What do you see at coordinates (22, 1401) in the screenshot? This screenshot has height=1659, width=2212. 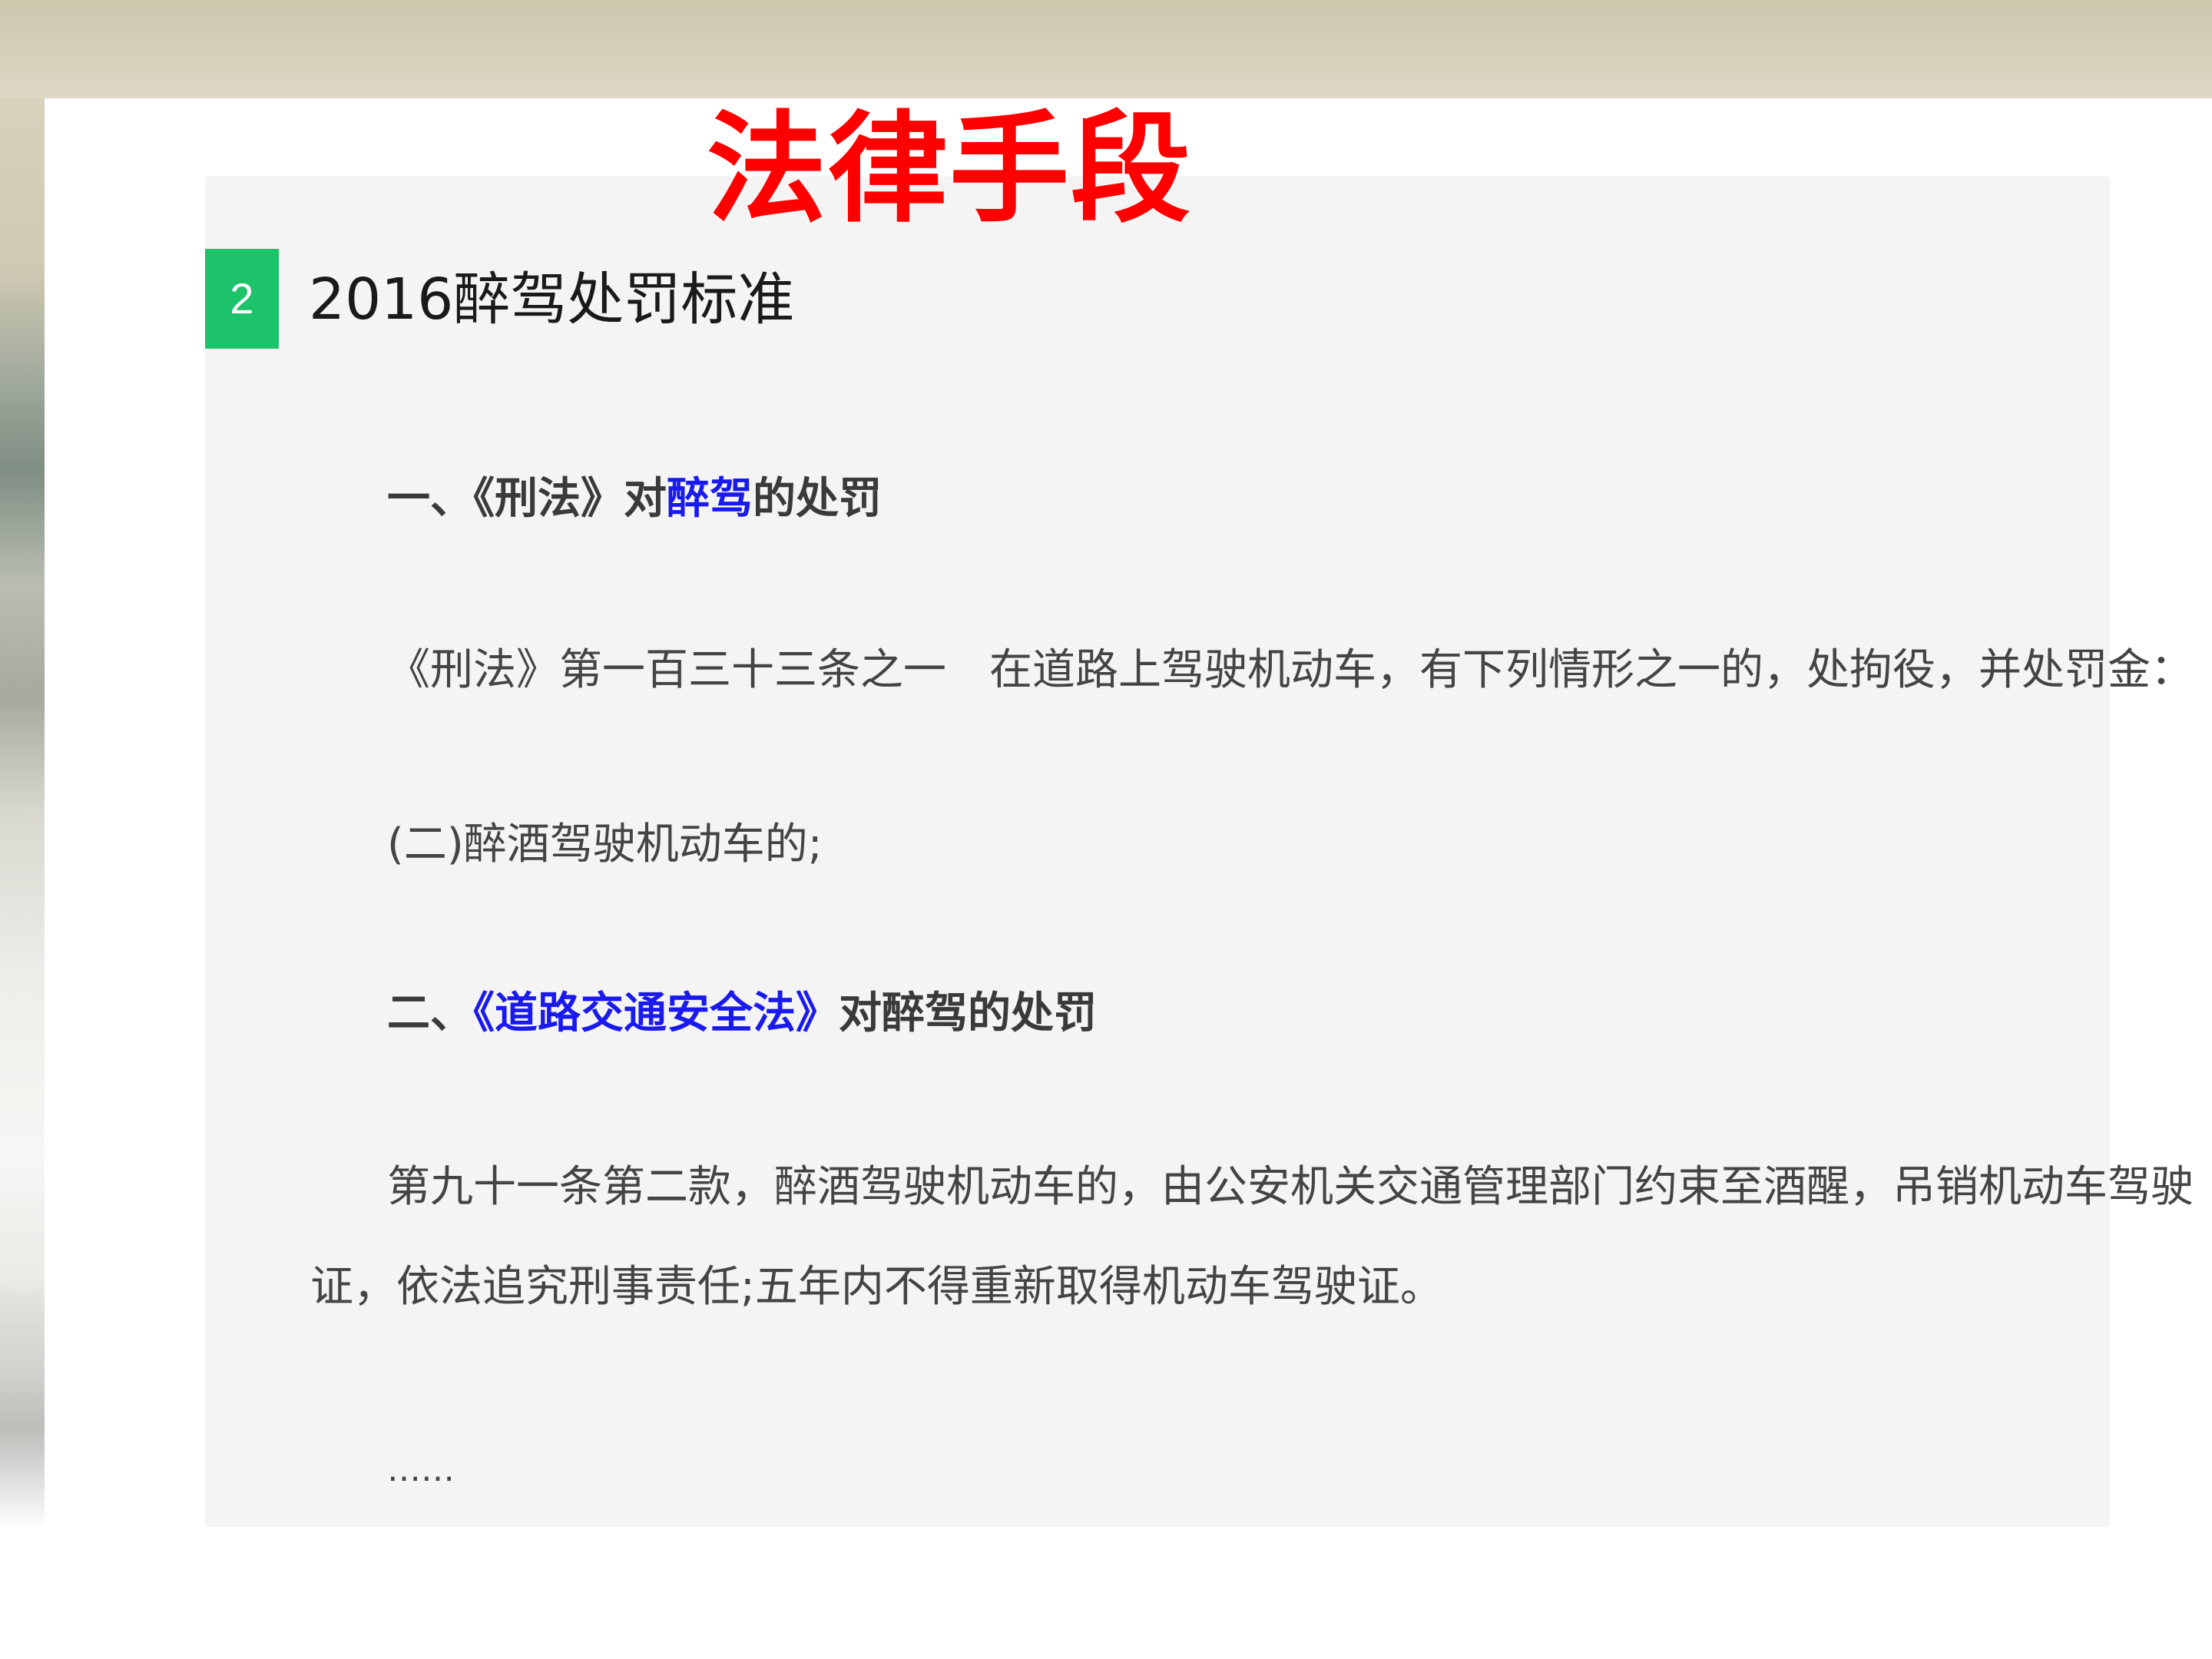 I see `left-strip-shade` at bounding box center [22, 1401].